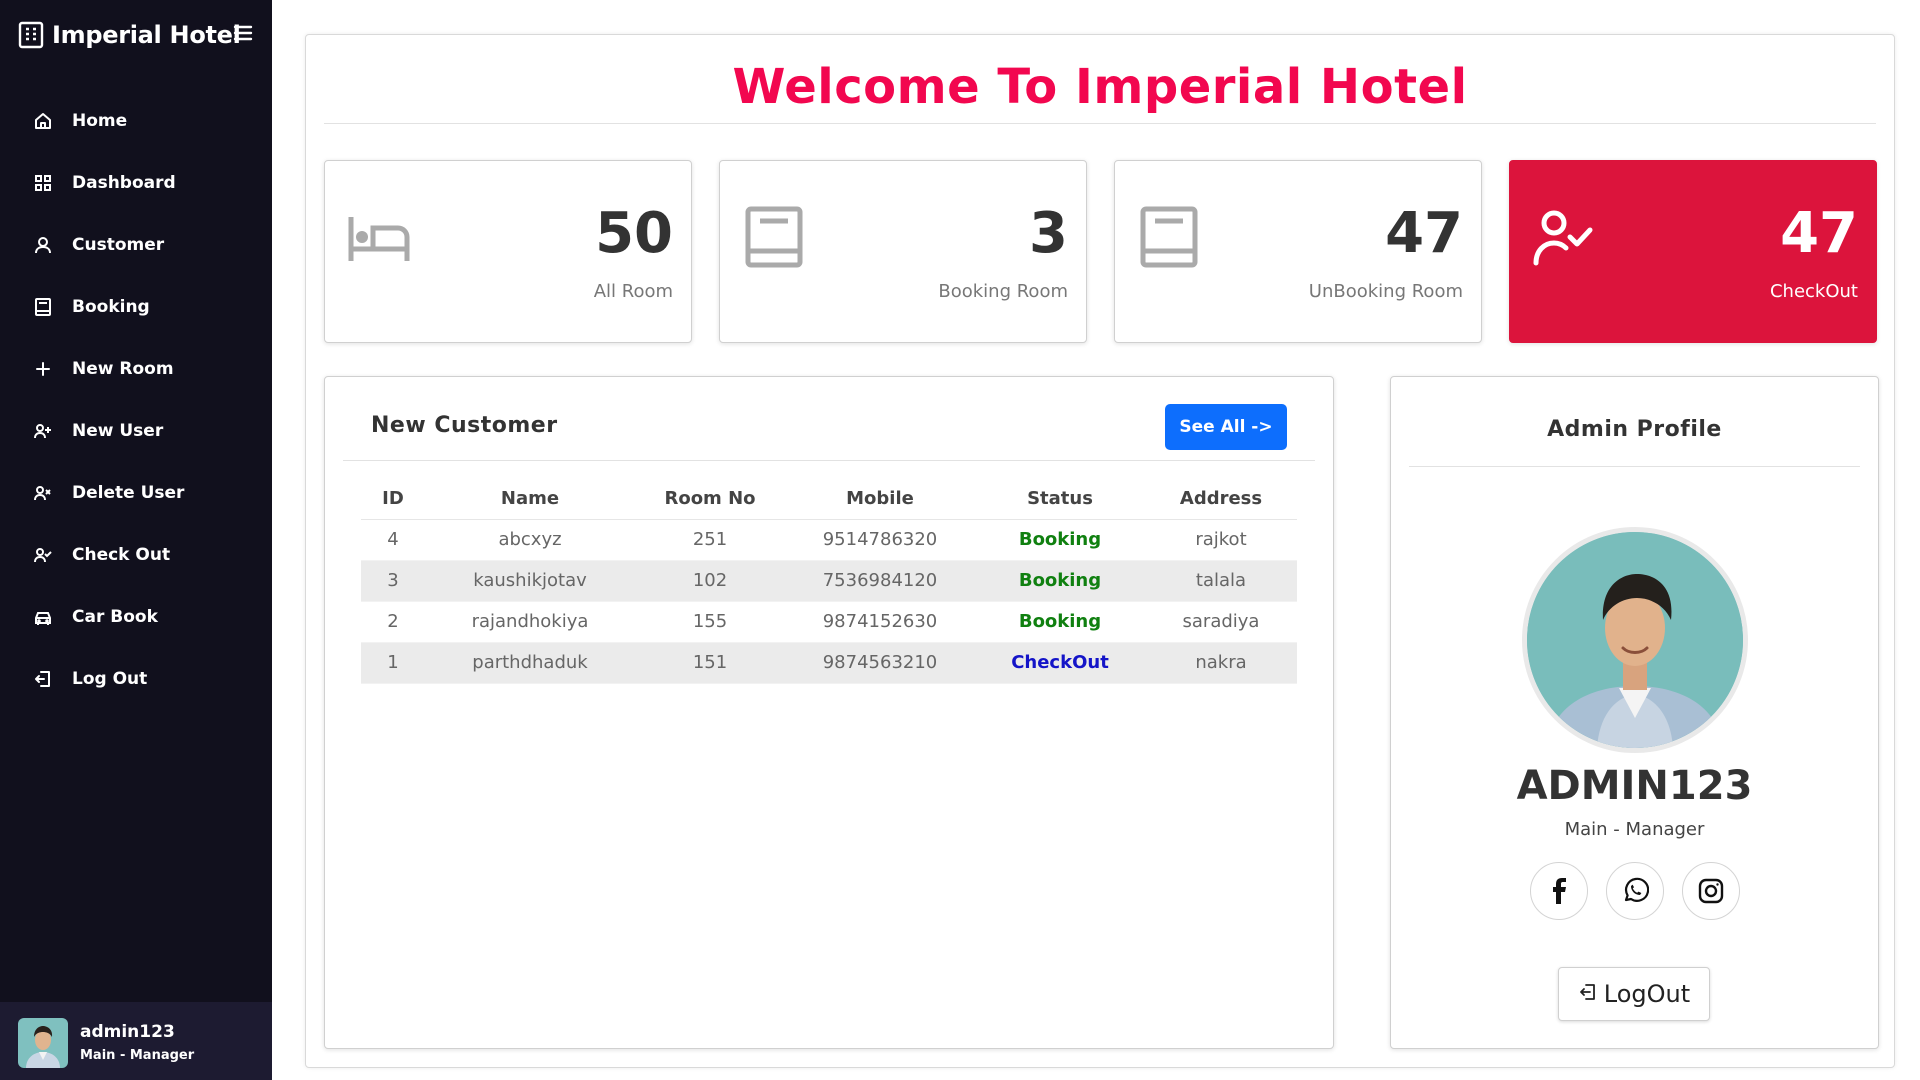 The image size is (1920, 1080). I want to click on profile-role: Main - Manager, so click(137, 1055).